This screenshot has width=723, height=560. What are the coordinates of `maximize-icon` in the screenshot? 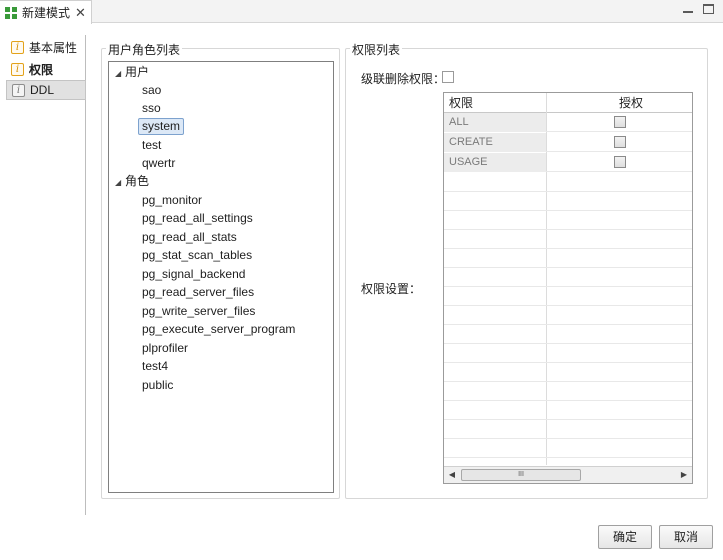 It's located at (708, 9).